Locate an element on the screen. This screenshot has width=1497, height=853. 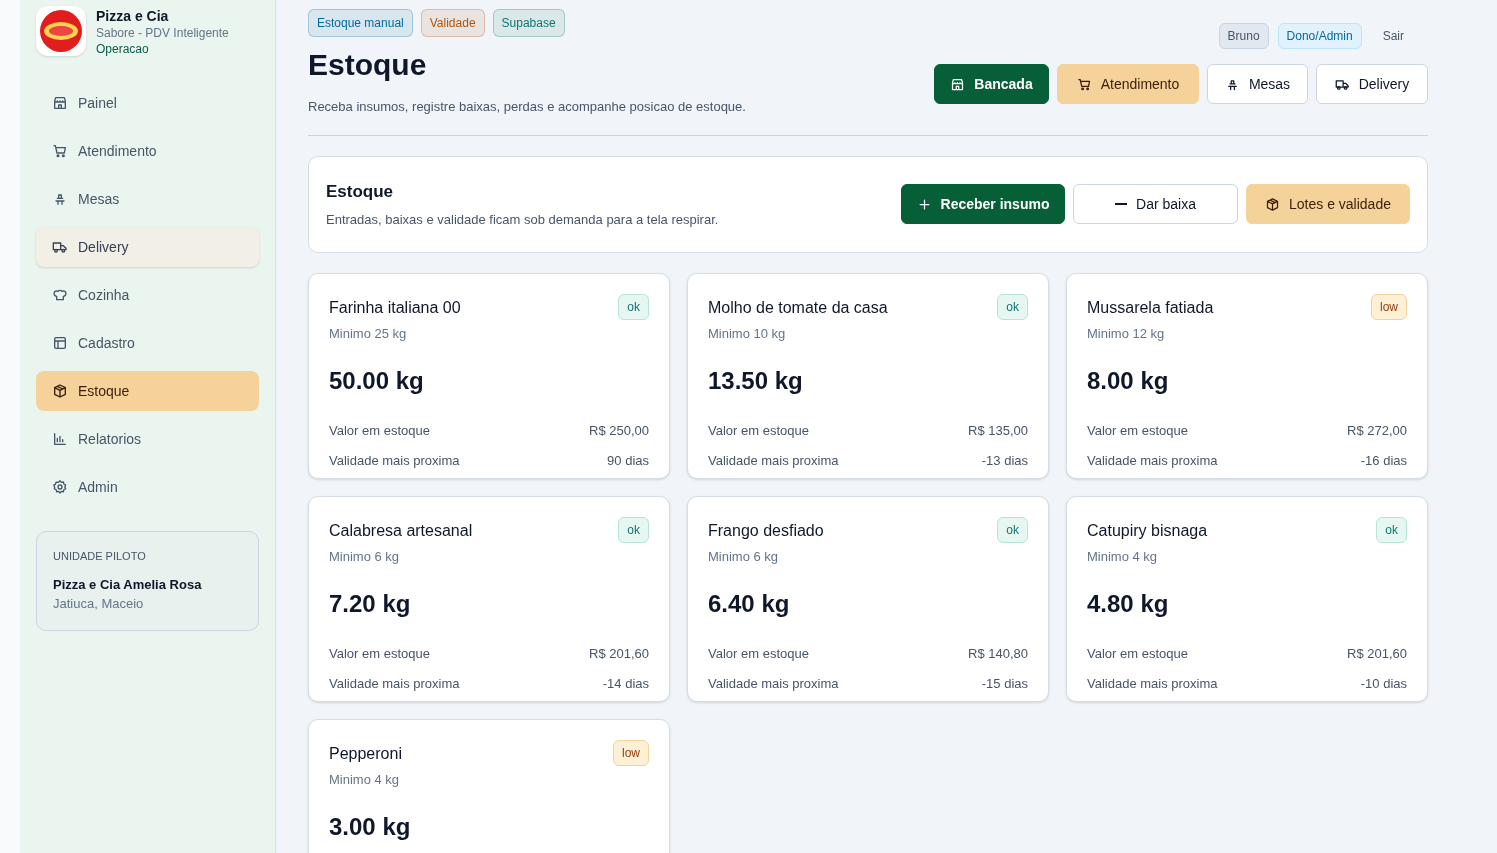
brand-subtitle: Sabore - PDV Inteligente is located at coordinates (162, 33).